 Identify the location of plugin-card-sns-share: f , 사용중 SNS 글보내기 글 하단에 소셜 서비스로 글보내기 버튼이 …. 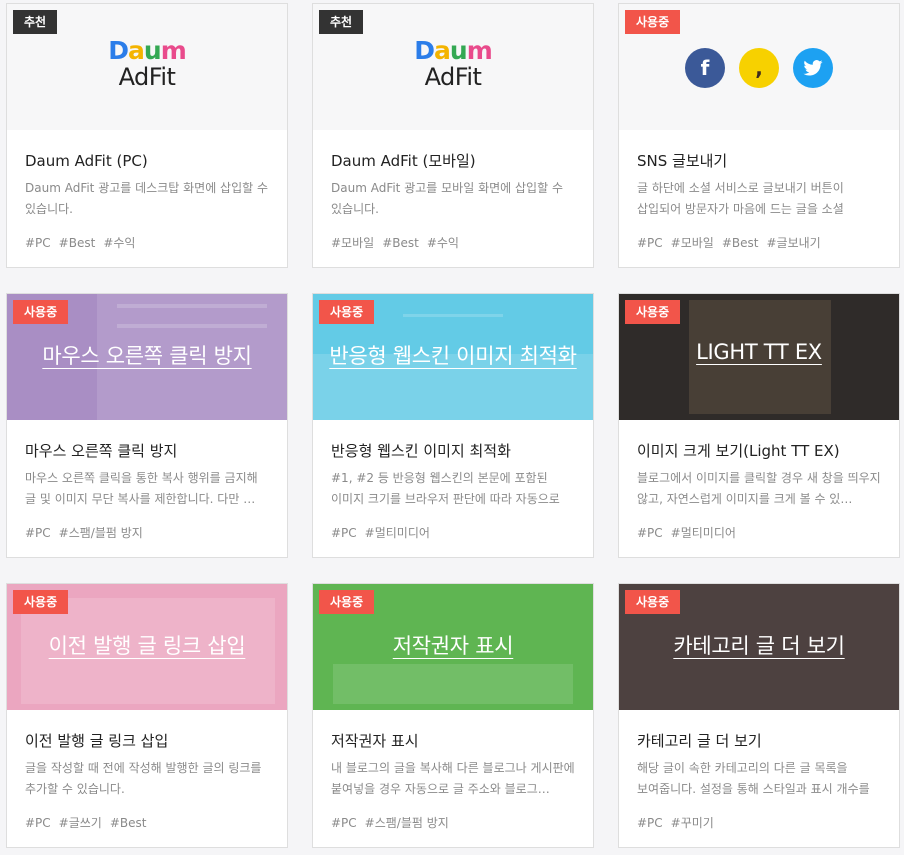
(759, 135).